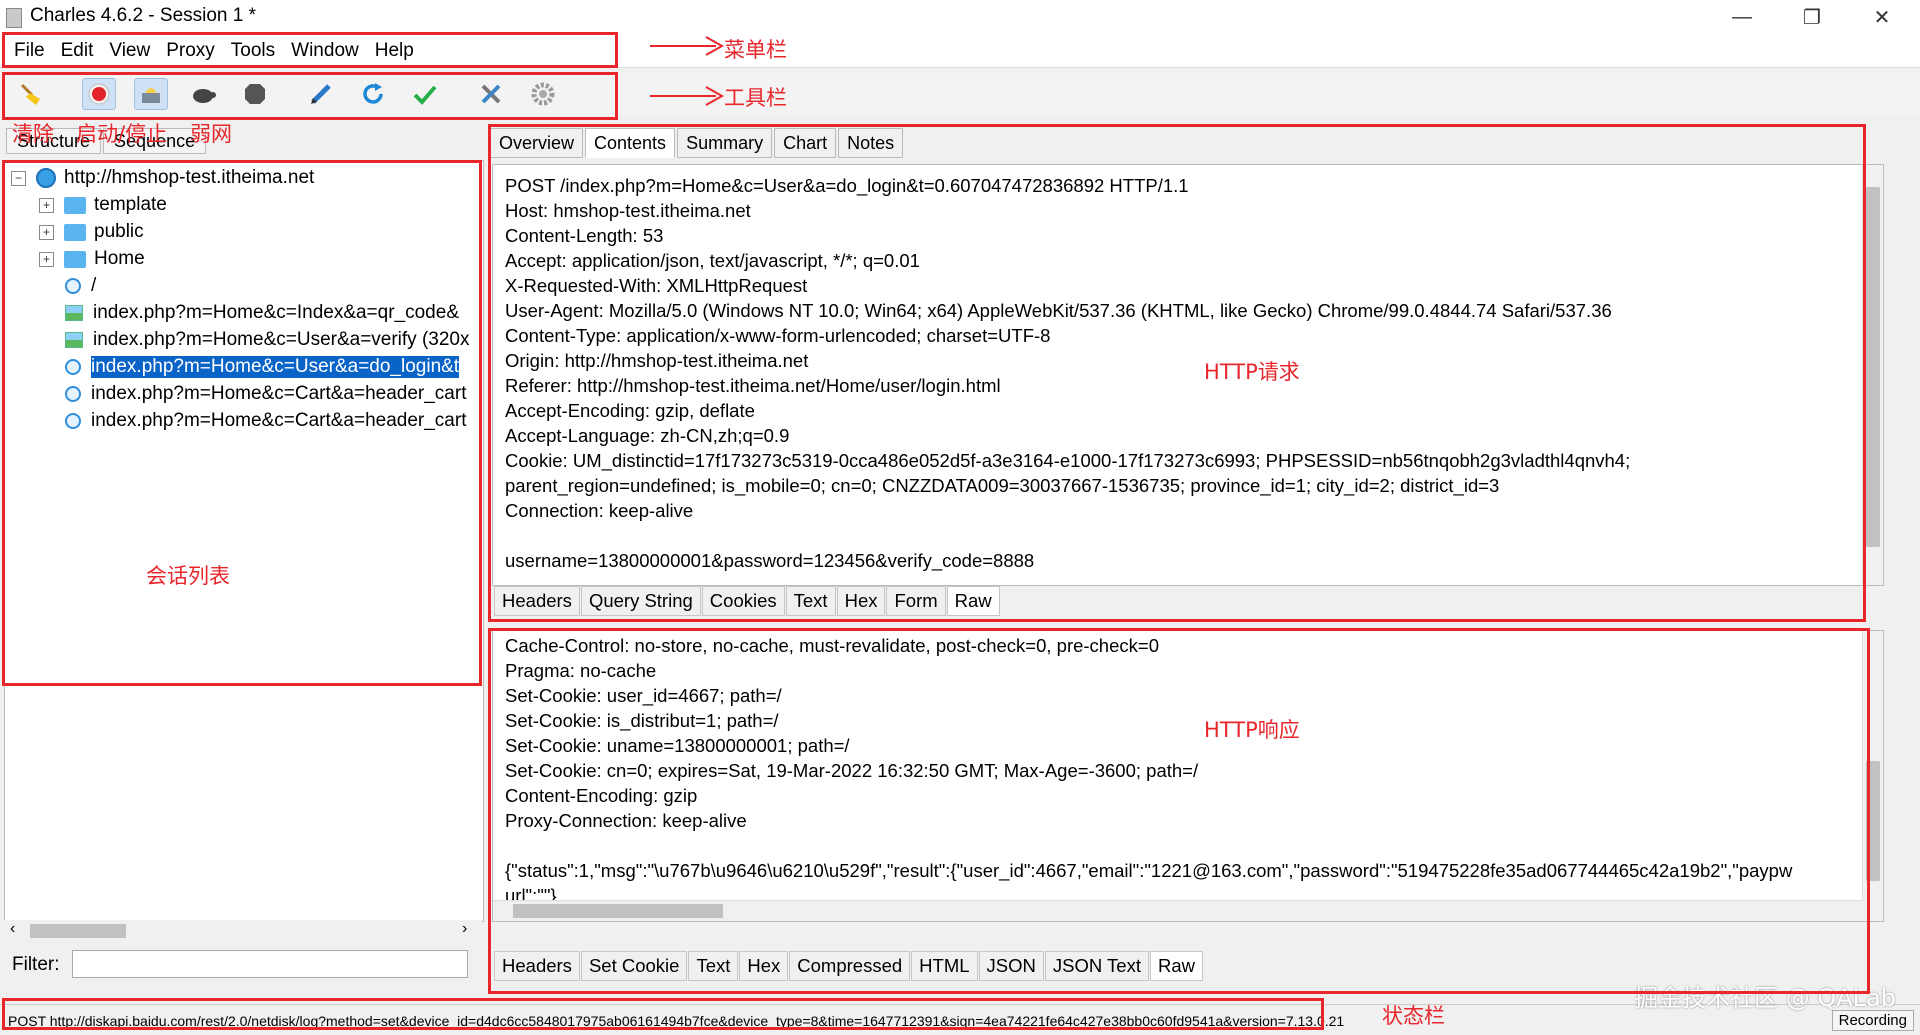  Describe the element at coordinates (1413, 1016) in the screenshot. I see `annotation-label-statusbar: 状态栏` at that location.